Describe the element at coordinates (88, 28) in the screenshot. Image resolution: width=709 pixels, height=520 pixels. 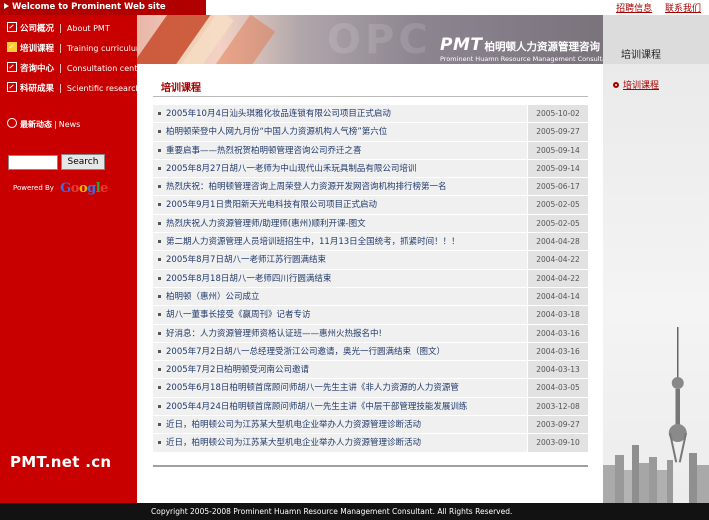
I see `sidebar-item-sublabel: About PMT` at that location.